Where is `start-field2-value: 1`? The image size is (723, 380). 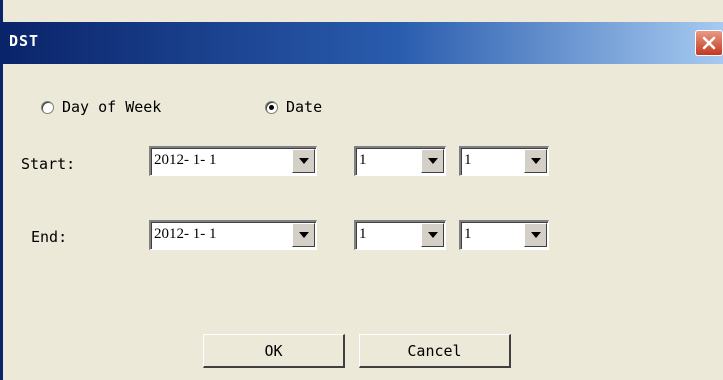 start-field2-value: 1 is located at coordinates (363, 160).